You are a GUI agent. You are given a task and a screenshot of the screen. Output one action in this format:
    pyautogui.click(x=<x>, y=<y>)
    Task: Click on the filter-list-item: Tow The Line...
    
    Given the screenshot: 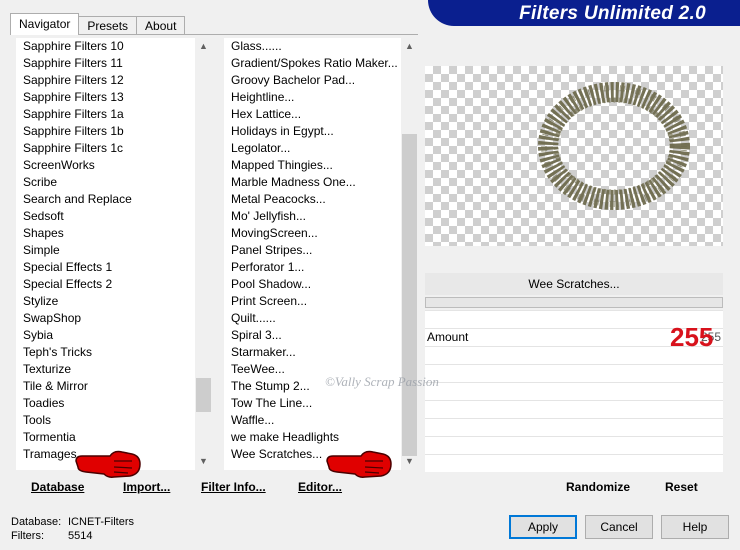 What is the action you would take?
    pyautogui.click(x=312, y=403)
    